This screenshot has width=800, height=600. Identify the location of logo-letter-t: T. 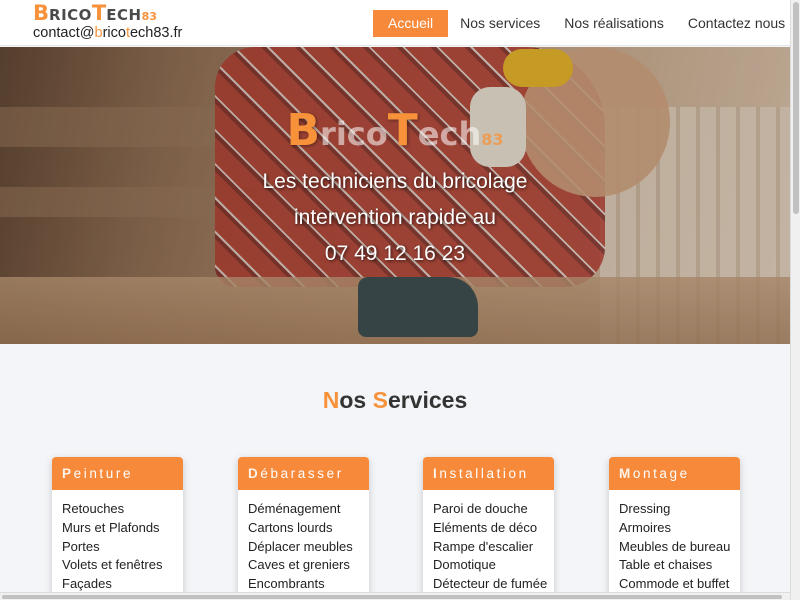
(99, 13).